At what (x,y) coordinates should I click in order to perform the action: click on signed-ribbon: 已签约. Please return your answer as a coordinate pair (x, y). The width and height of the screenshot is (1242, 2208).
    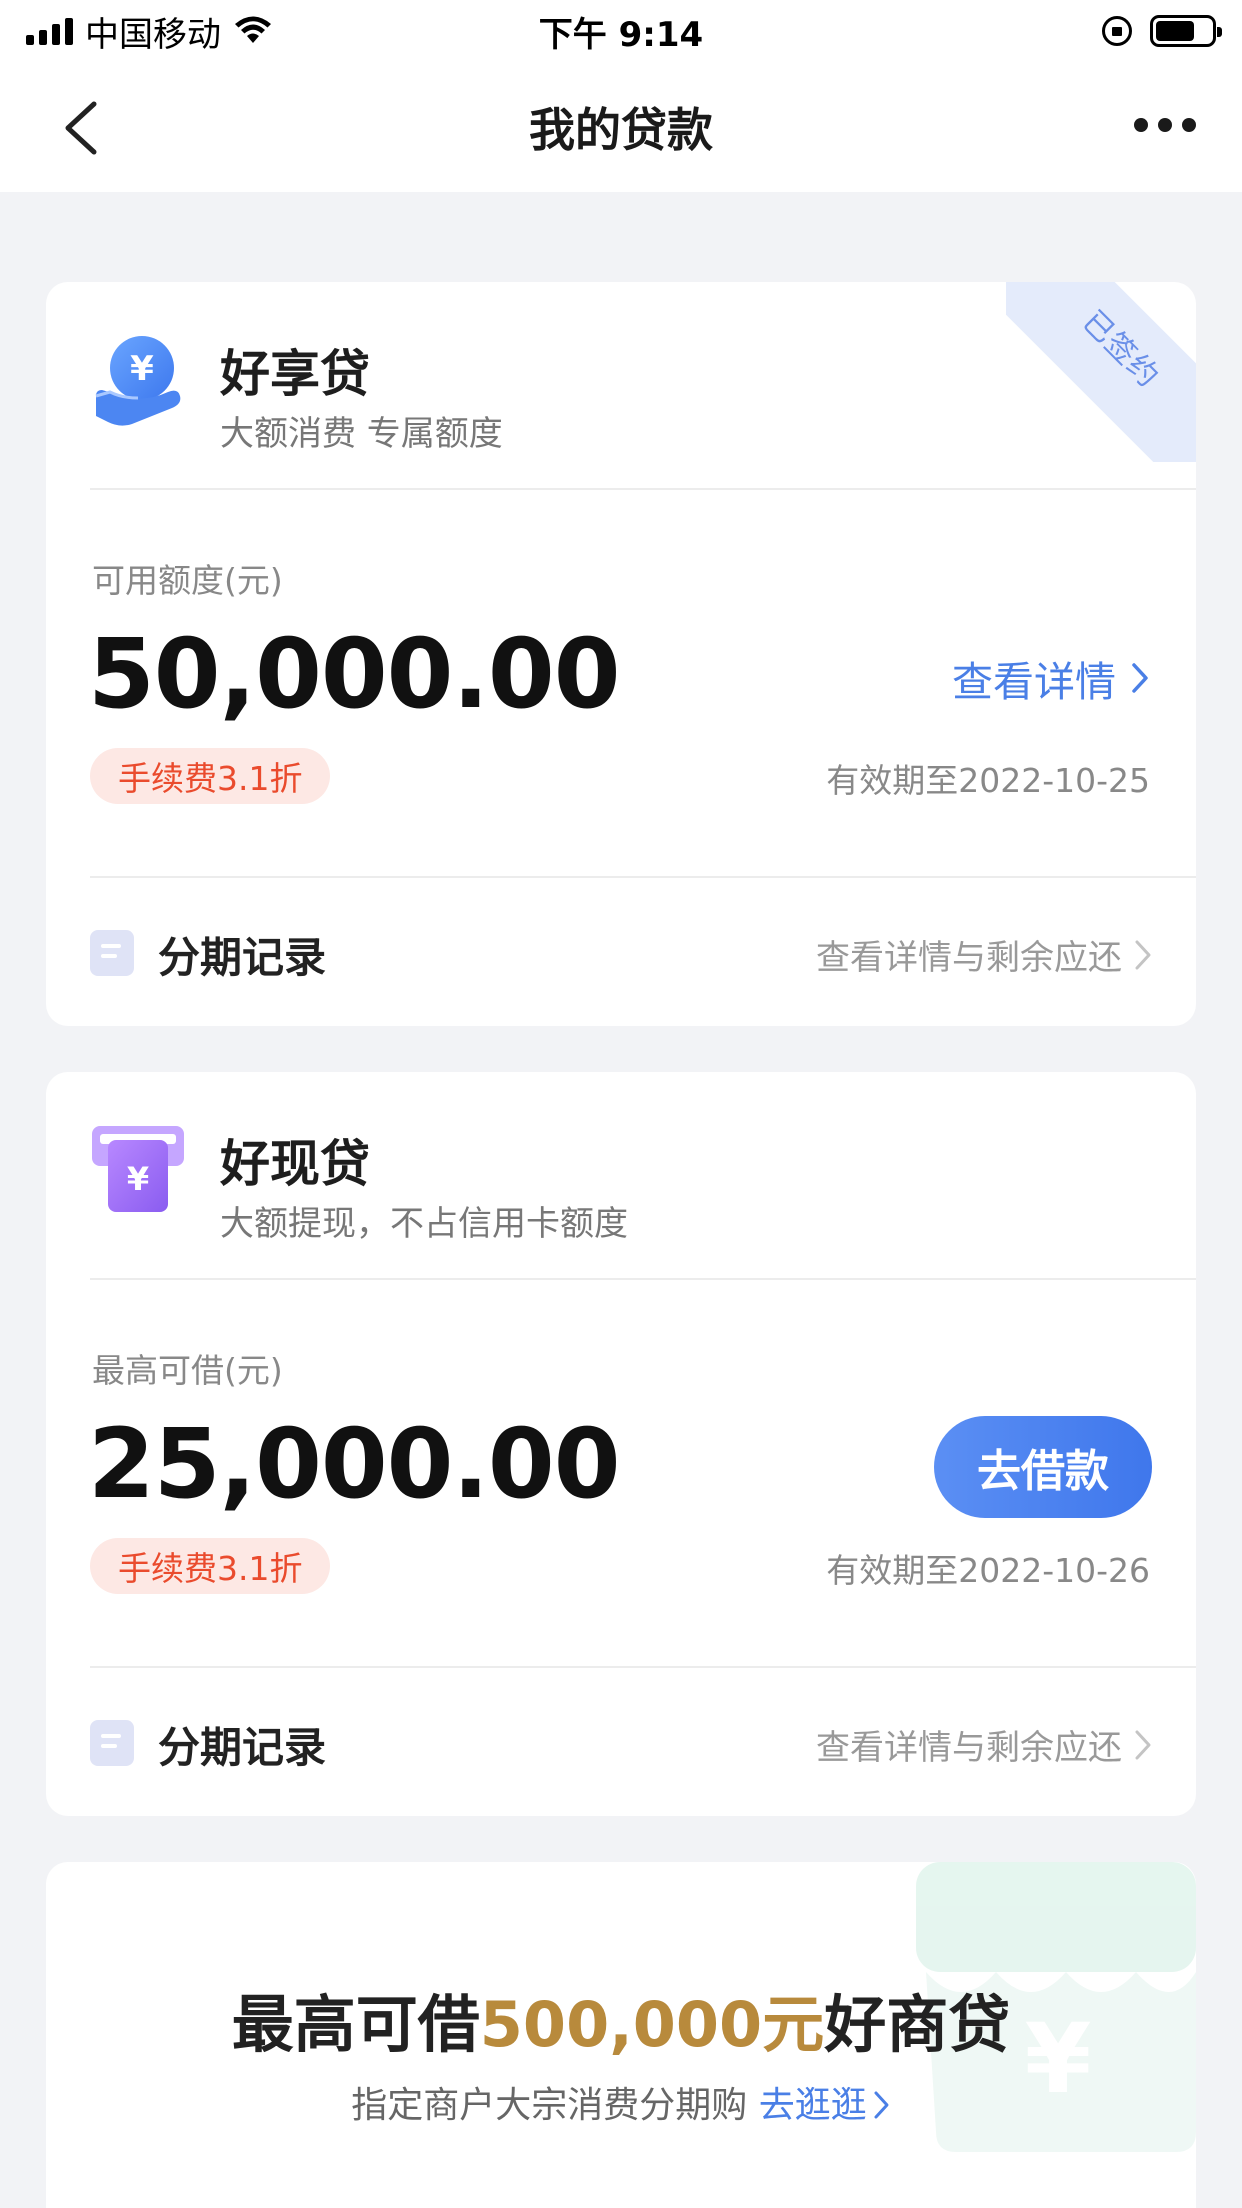
    Looking at the image, I should click on (1101, 372).